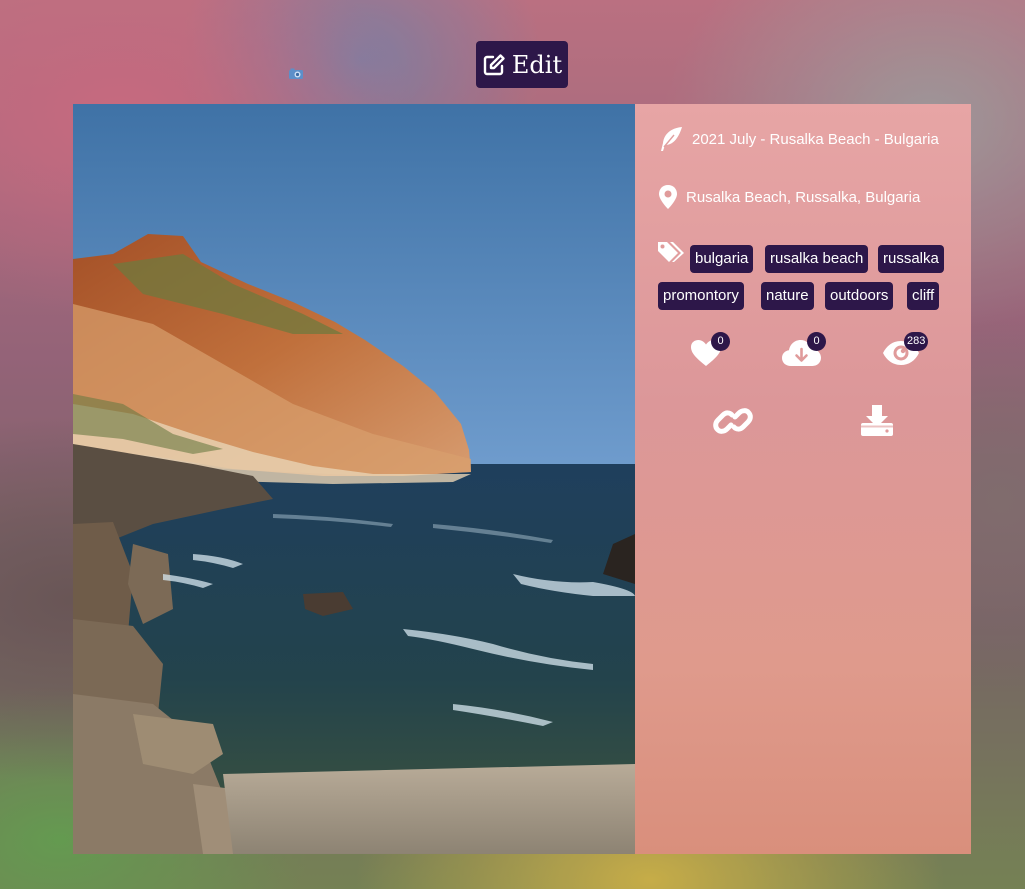  What do you see at coordinates (877, 420) in the screenshot?
I see `download-icon` at bounding box center [877, 420].